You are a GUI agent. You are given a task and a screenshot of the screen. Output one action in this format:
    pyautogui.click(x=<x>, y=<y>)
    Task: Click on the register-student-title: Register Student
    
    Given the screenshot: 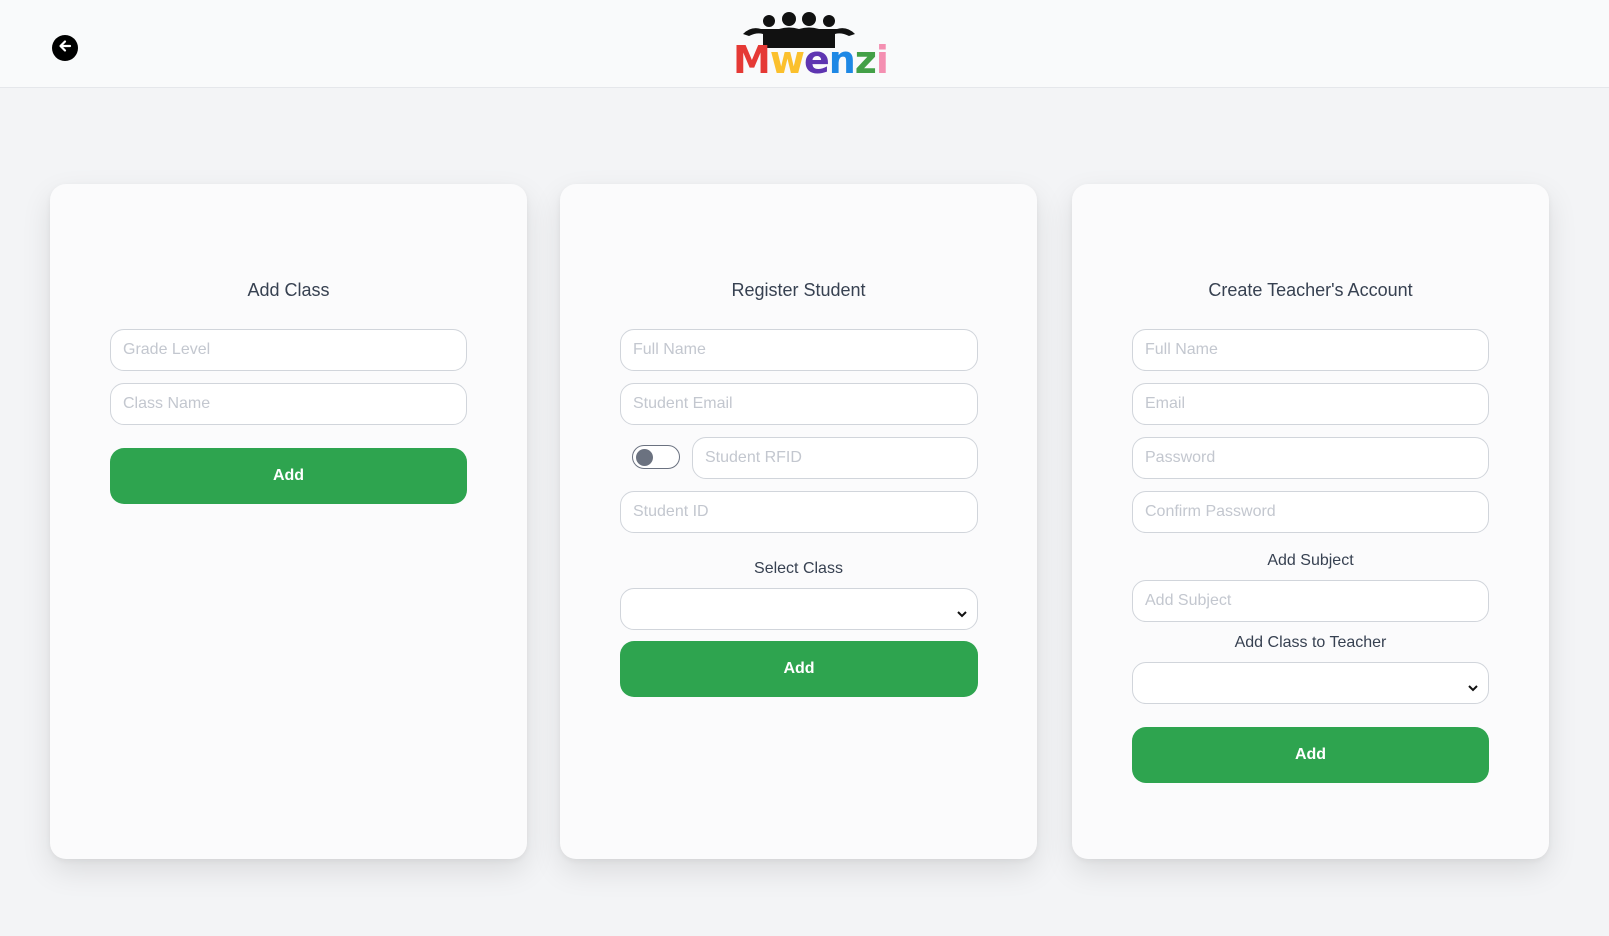 What is the action you would take?
    pyautogui.click(x=798, y=290)
    